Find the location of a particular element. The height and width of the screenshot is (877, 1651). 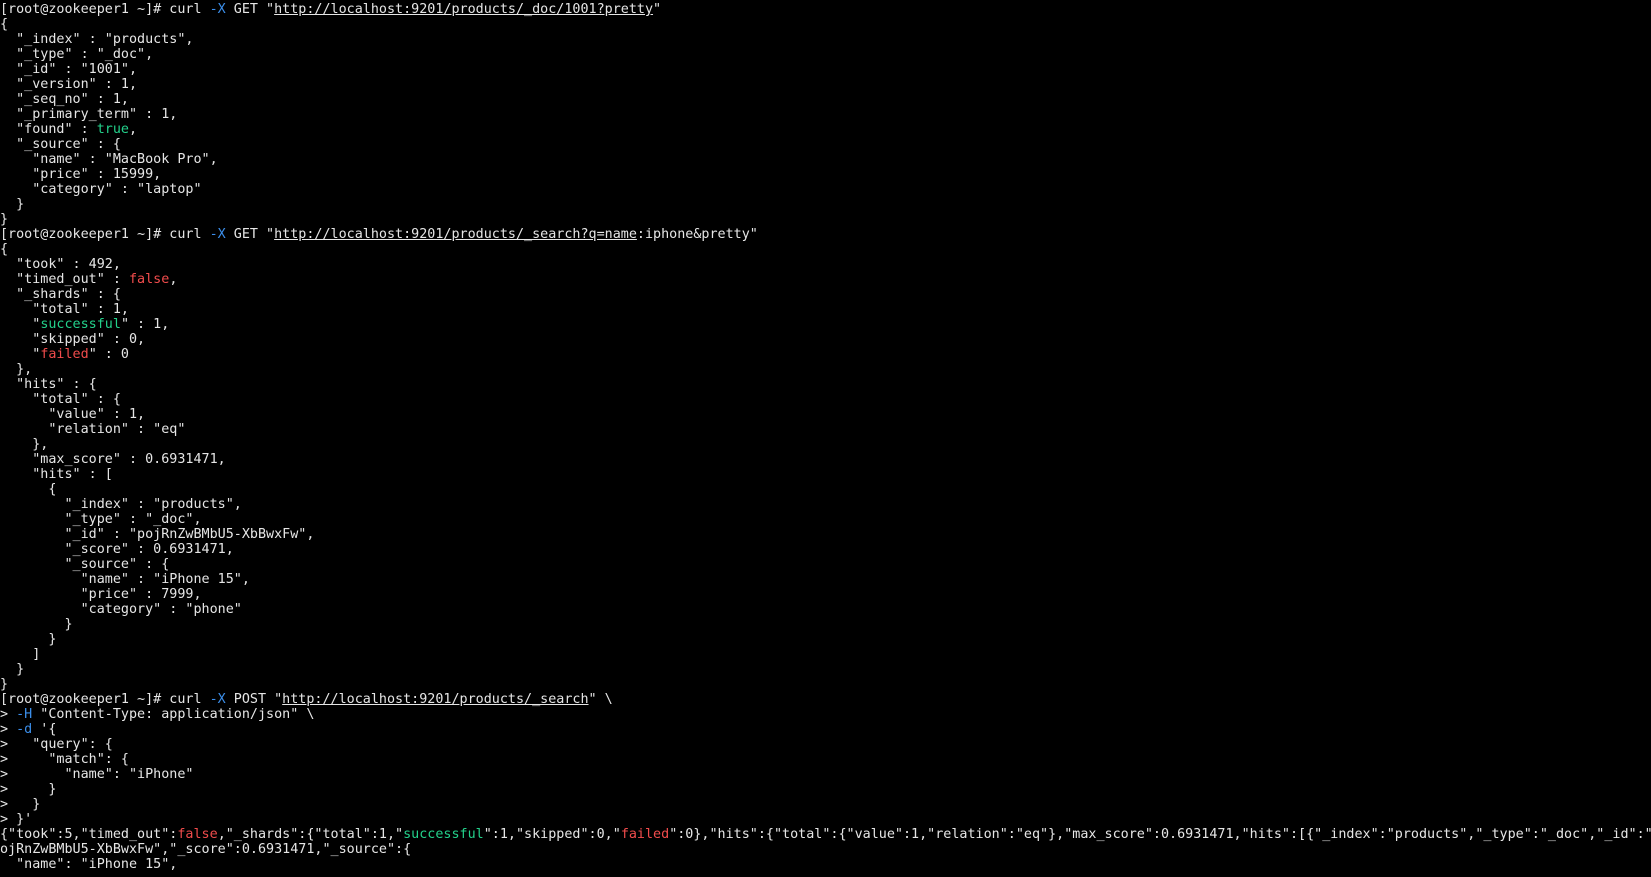

terminal-text: "_seq_no" : 1, is located at coordinates (64, 99).